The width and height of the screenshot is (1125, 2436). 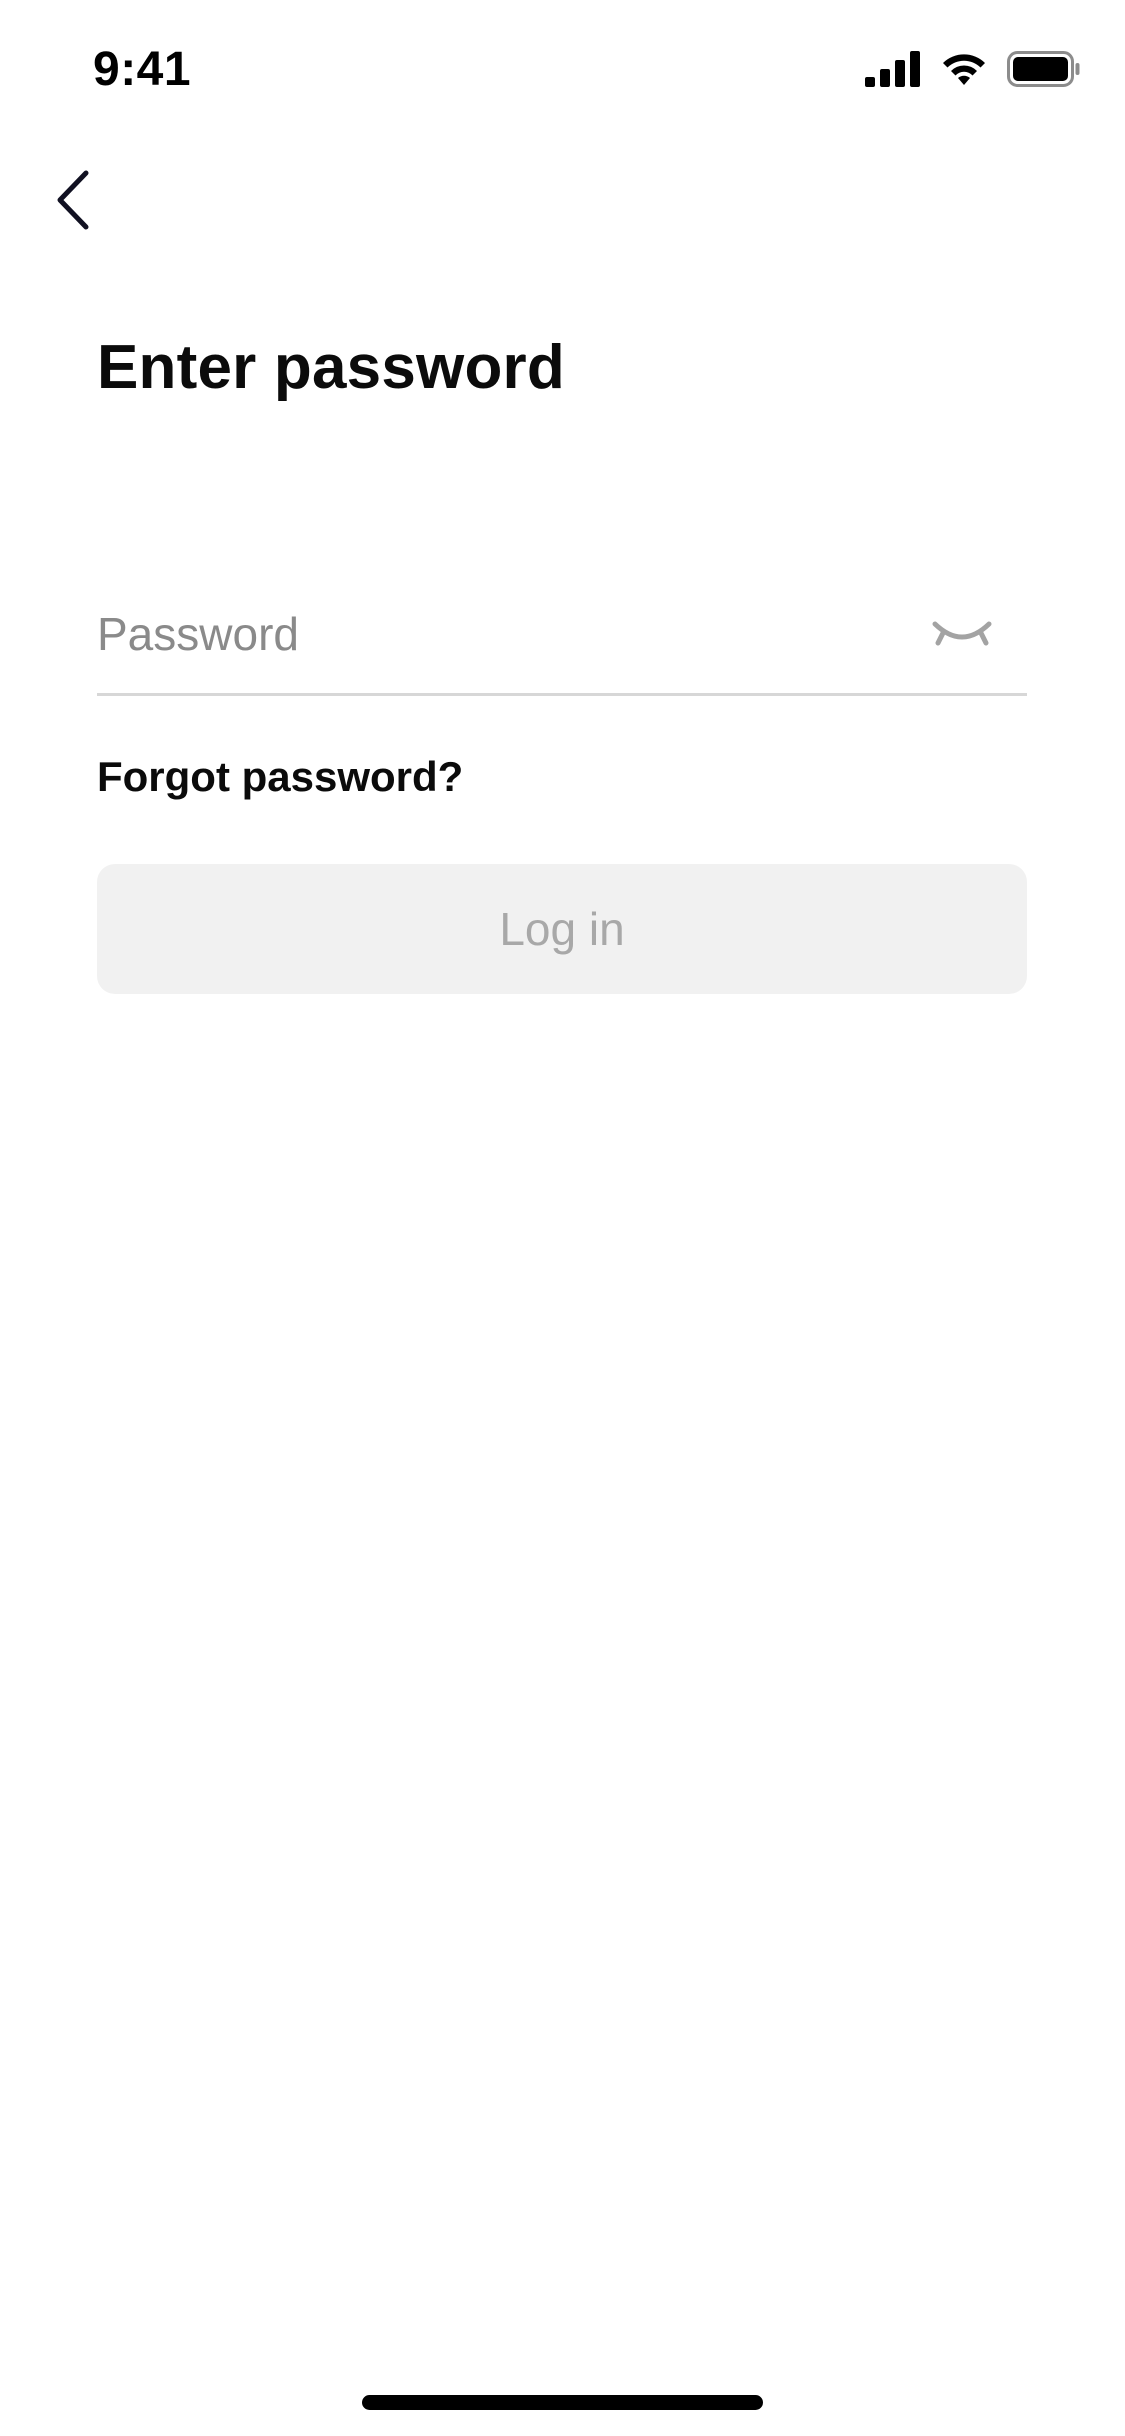 What do you see at coordinates (331, 367) in the screenshot?
I see `page-title: Enter password` at bounding box center [331, 367].